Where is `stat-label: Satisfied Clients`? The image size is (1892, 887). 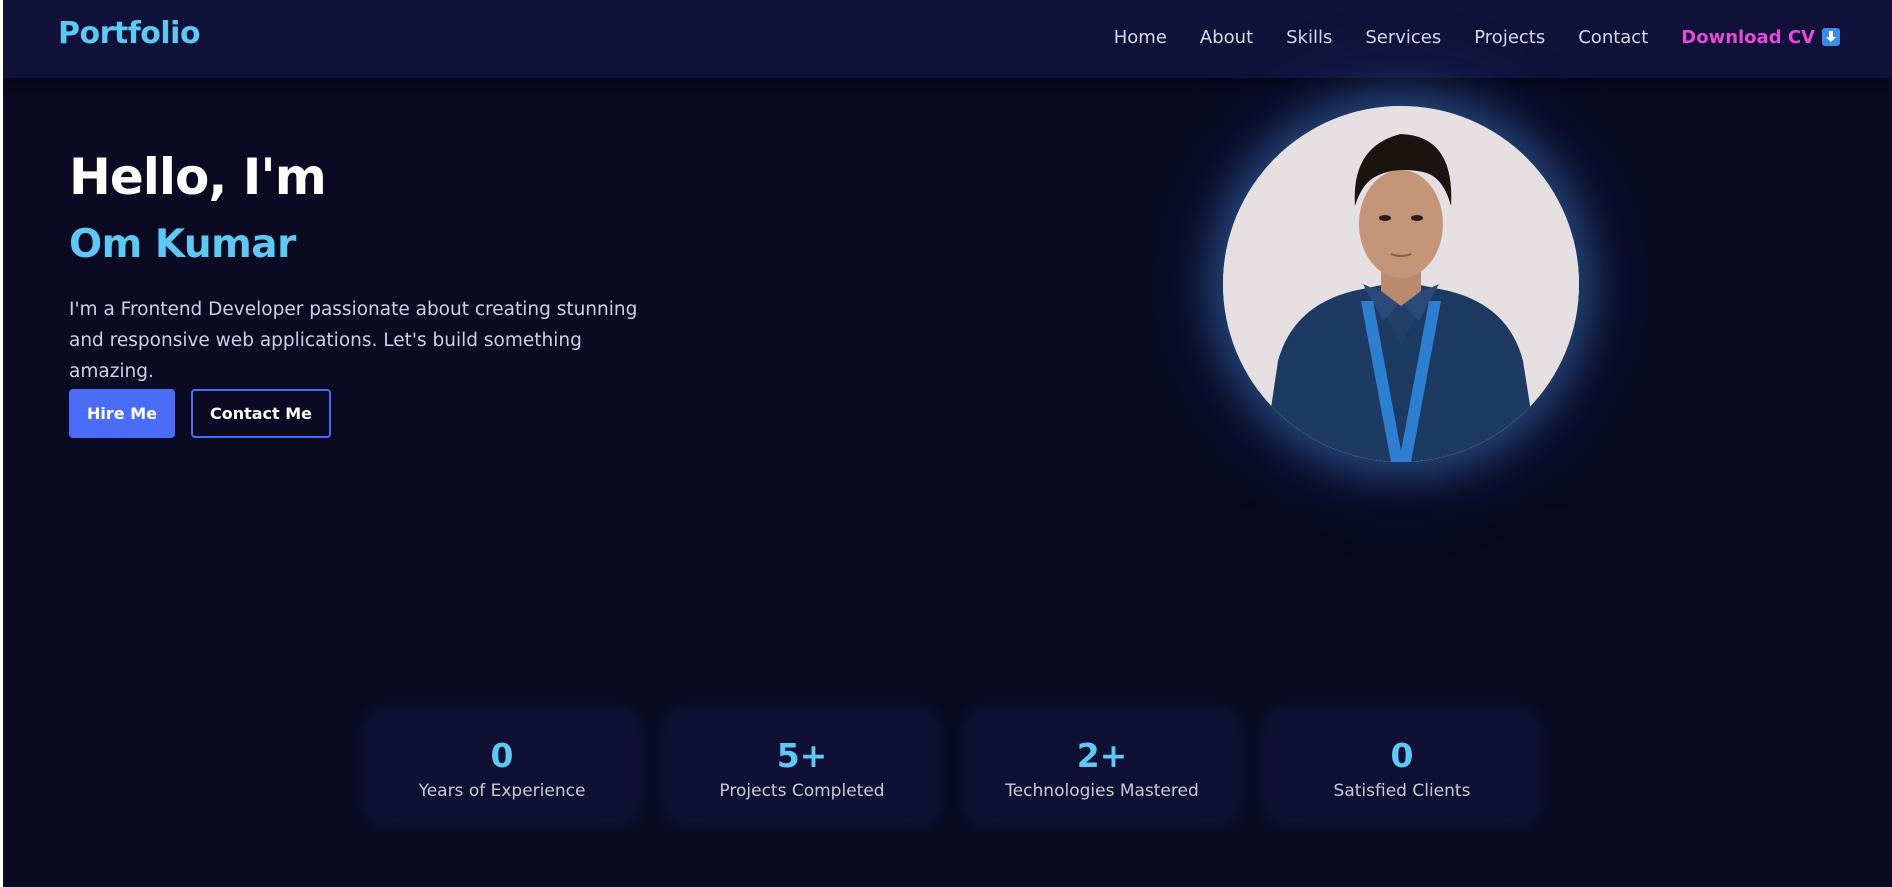
stat-label: Satisfied Clients is located at coordinates (1402, 791).